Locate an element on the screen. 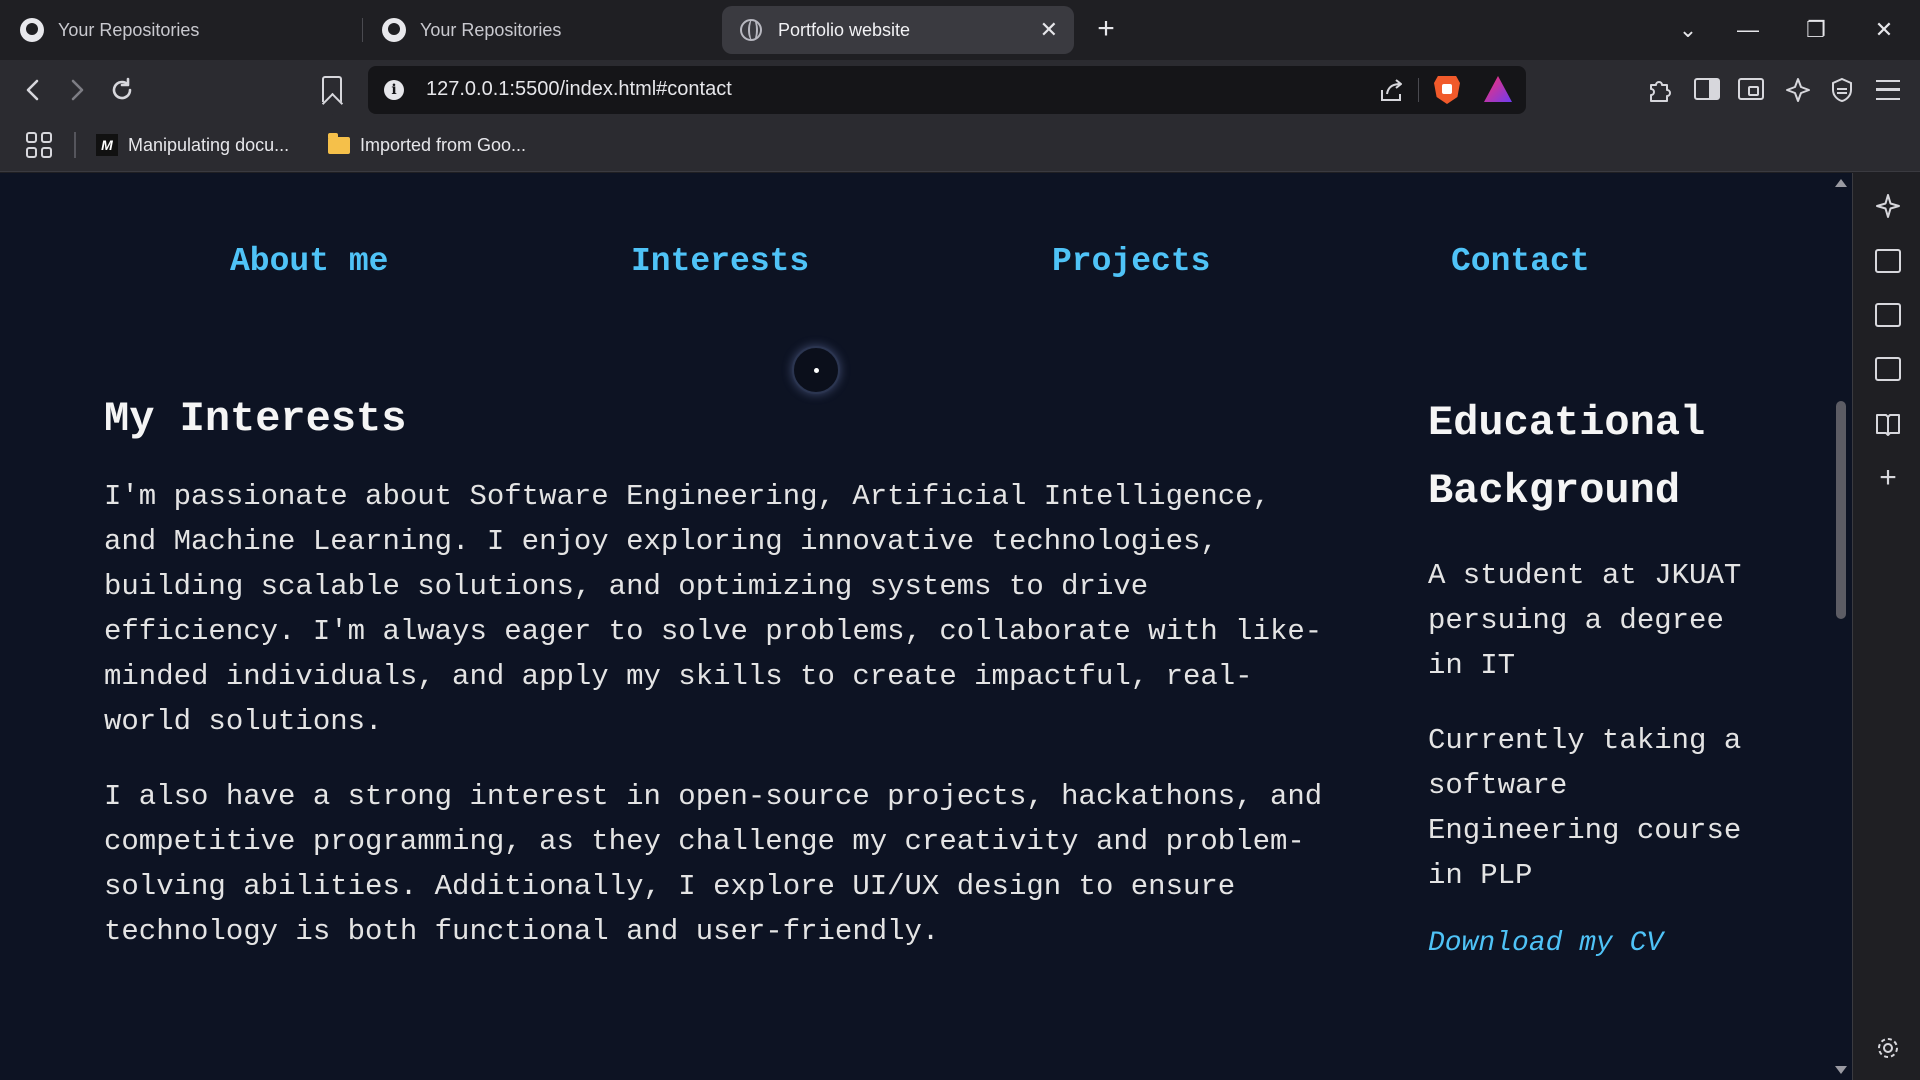 The height and width of the screenshot is (1080, 1920). bookmark-page-icon is located at coordinates (332, 89).